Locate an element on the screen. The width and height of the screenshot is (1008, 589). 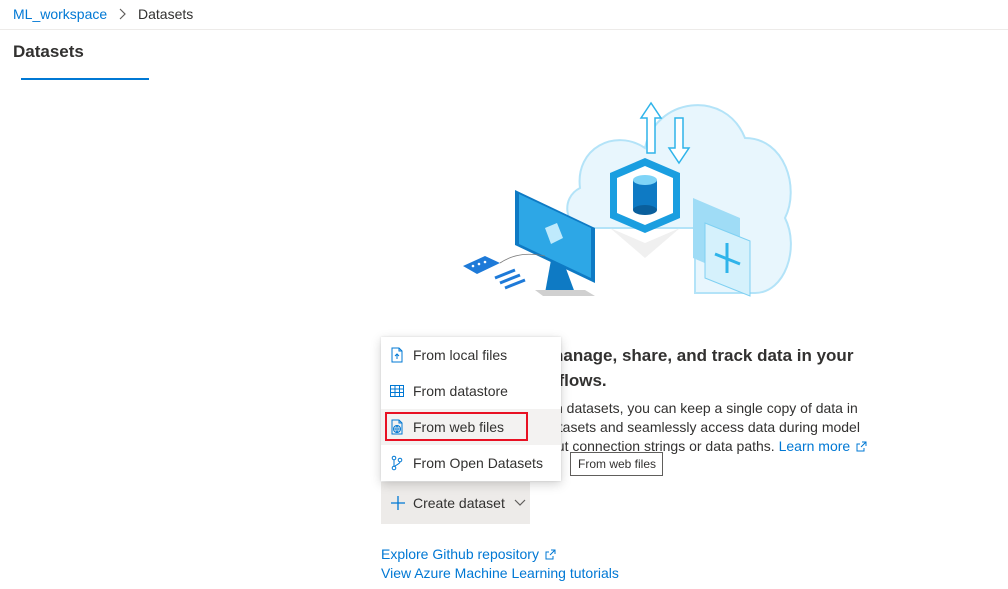
open-datasets-icon is located at coordinates (397, 463).